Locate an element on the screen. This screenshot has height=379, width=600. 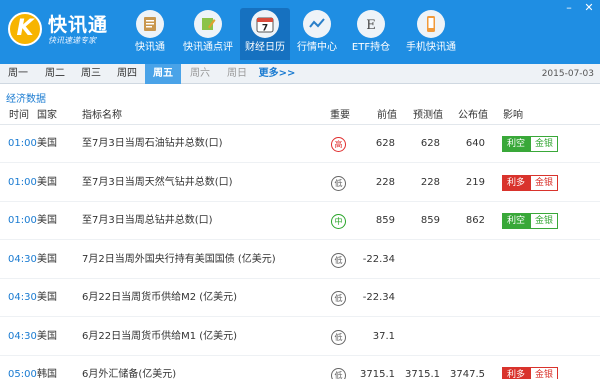
col-forecast: 预测值 is located at coordinates (428, 115).